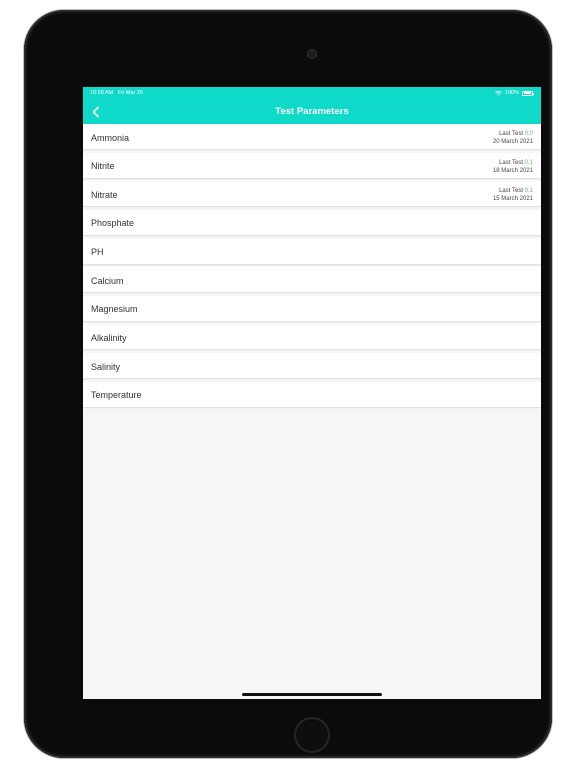 The image size is (576, 768). I want to click on parameter-label: Ammonia, so click(110, 137).